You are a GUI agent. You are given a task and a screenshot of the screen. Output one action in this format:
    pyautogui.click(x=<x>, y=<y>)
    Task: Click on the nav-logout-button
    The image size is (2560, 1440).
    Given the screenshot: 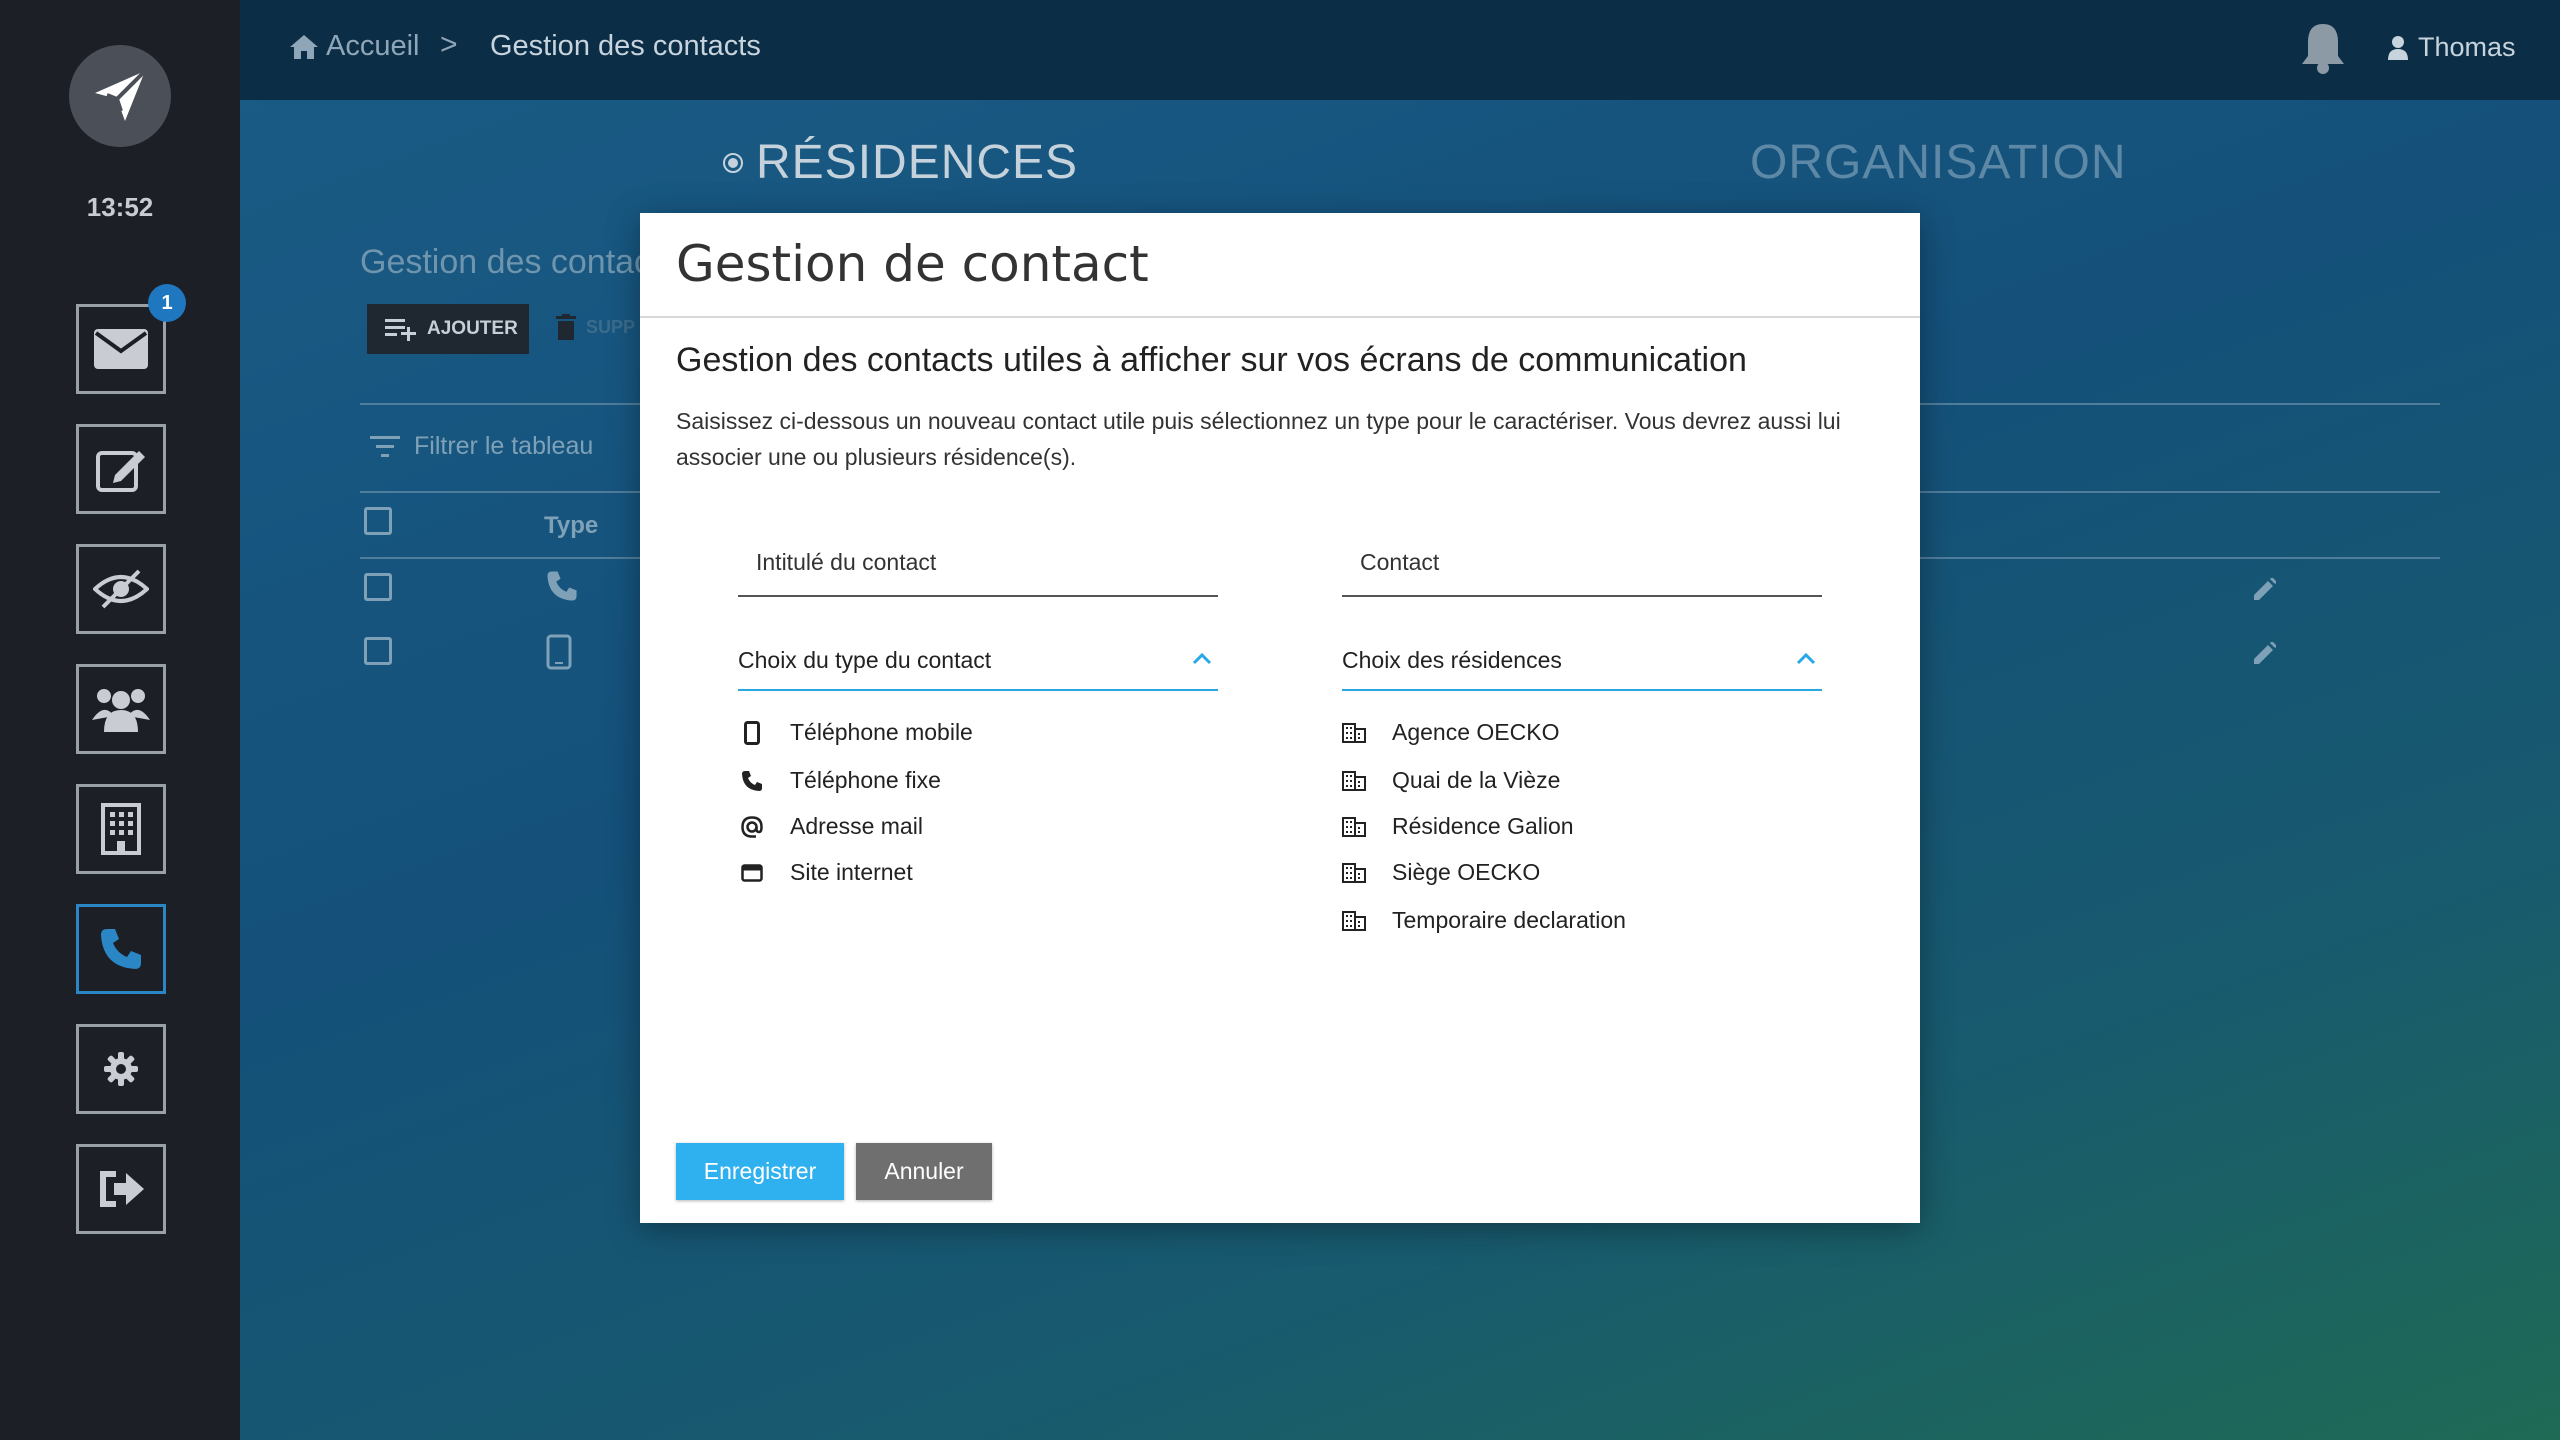 What is the action you would take?
    pyautogui.click(x=121, y=1189)
    